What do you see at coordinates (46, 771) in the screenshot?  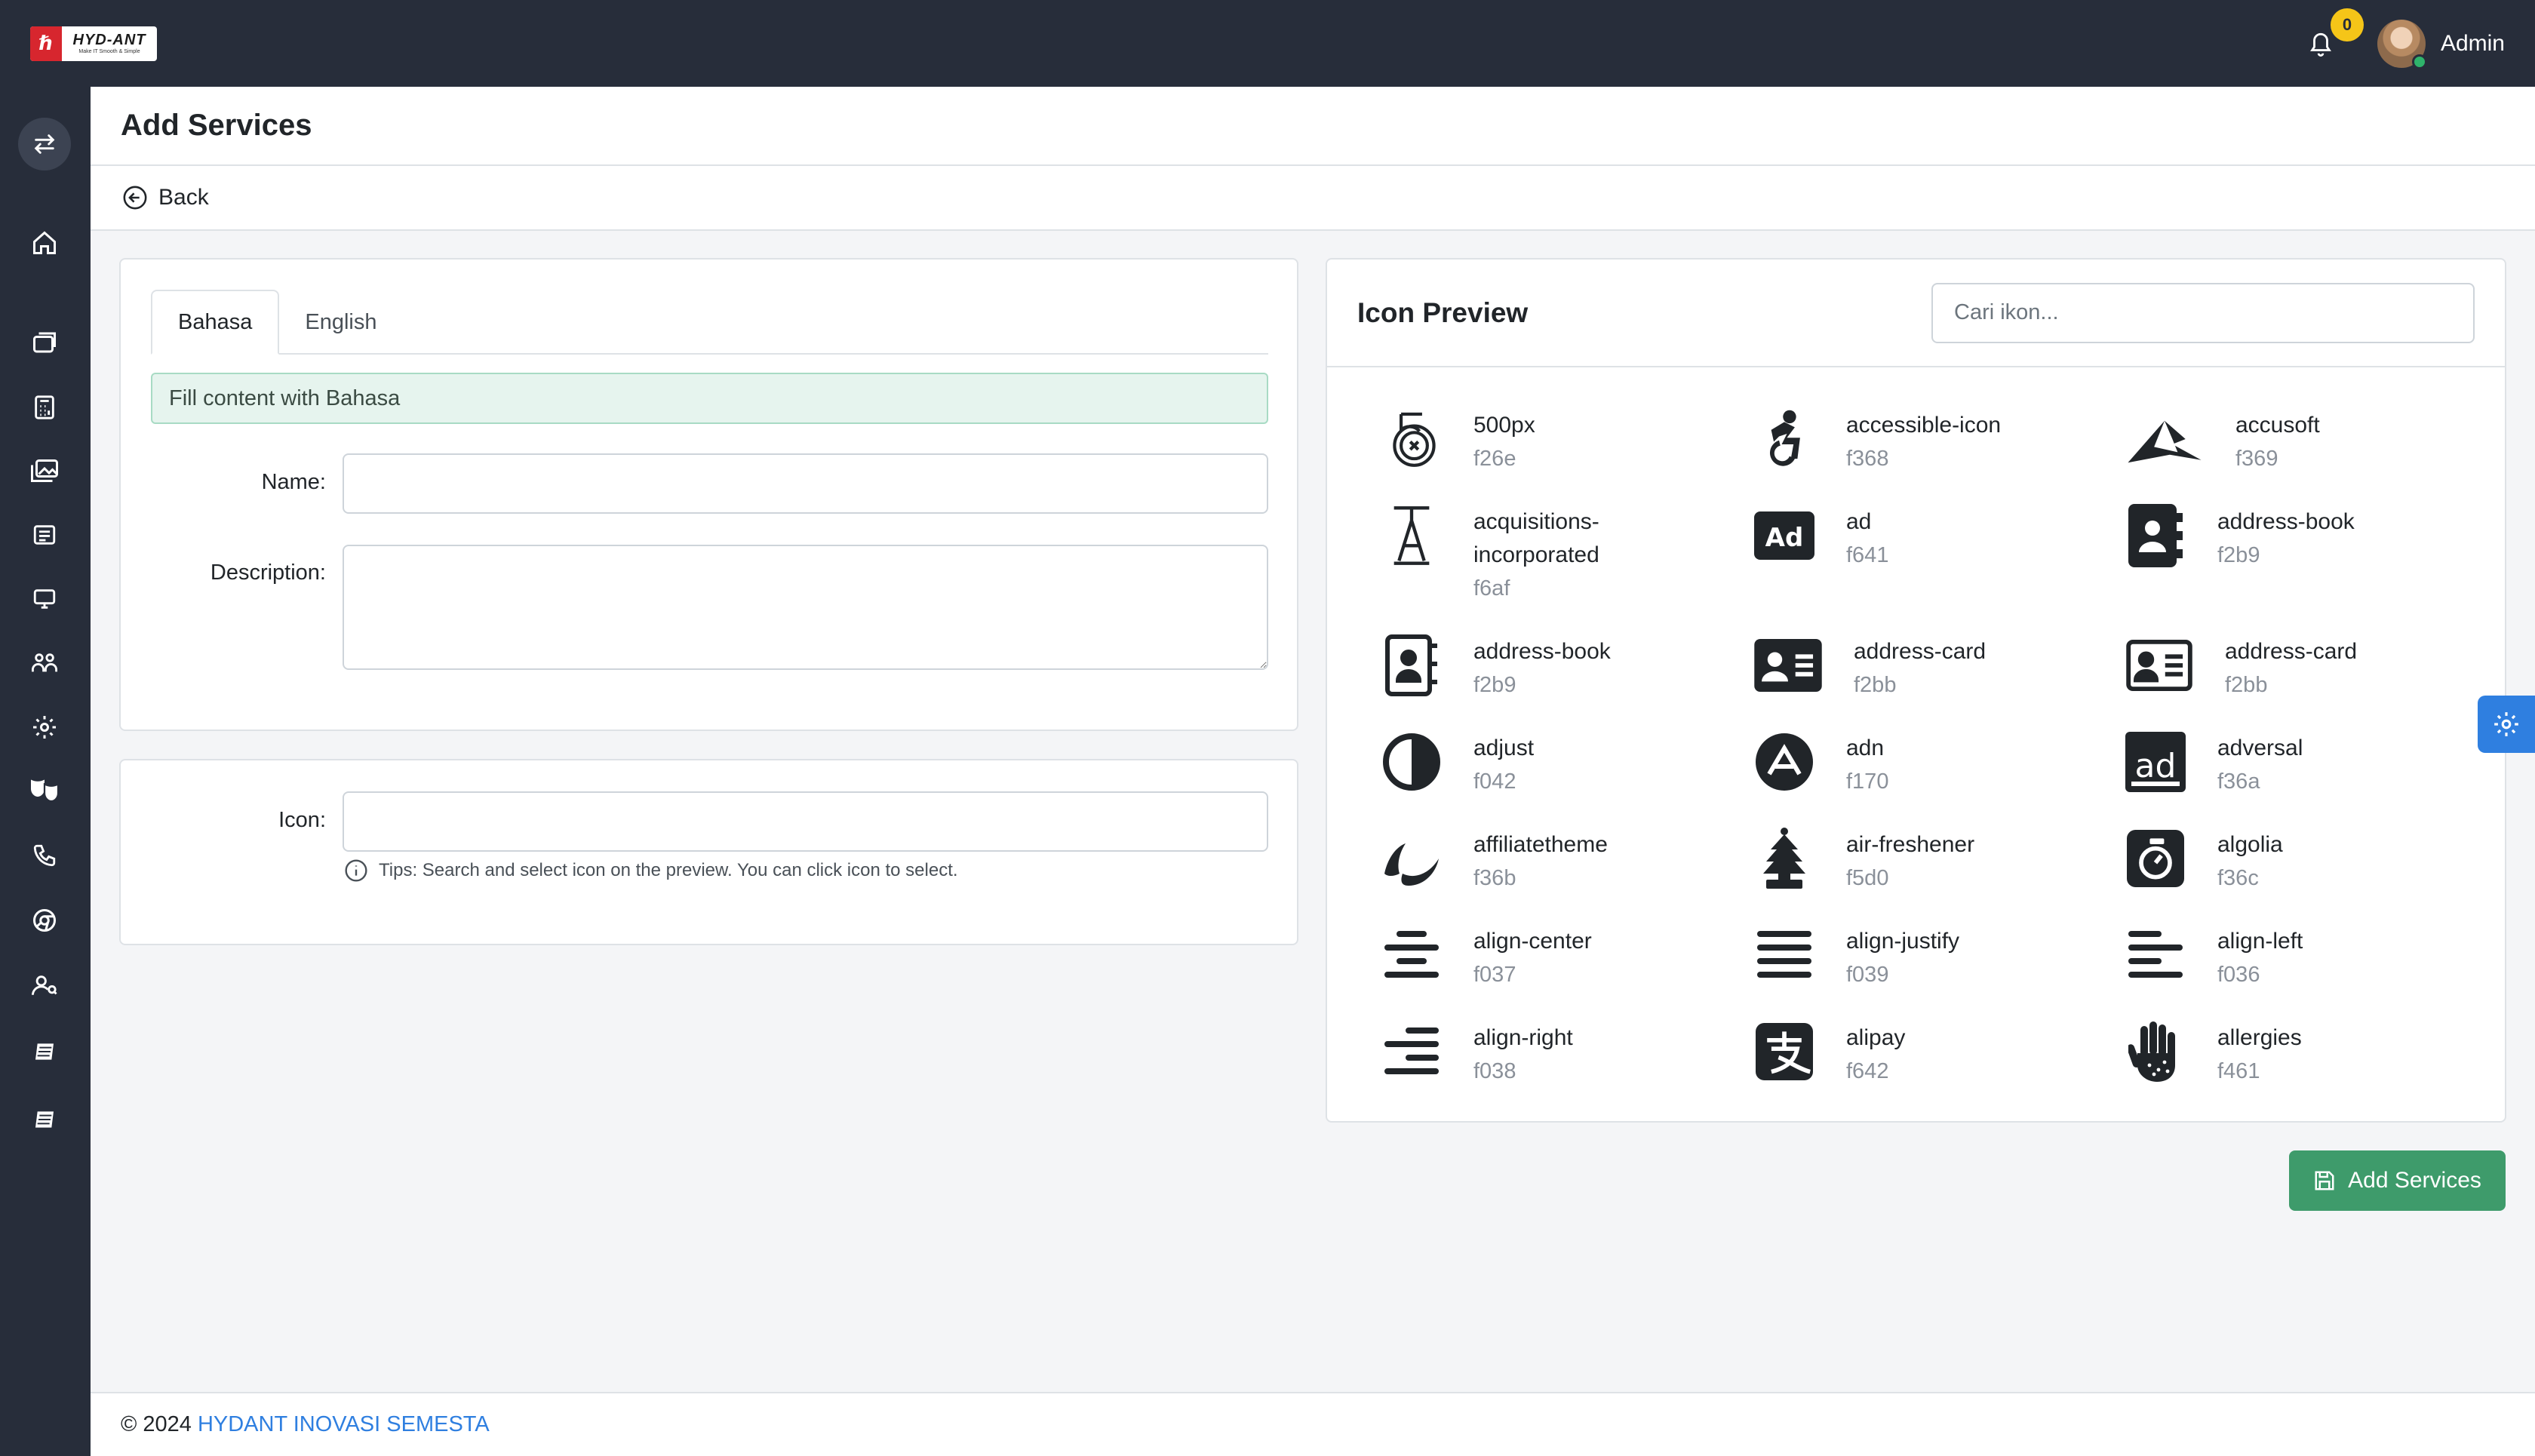 I see `sidebar` at bounding box center [46, 771].